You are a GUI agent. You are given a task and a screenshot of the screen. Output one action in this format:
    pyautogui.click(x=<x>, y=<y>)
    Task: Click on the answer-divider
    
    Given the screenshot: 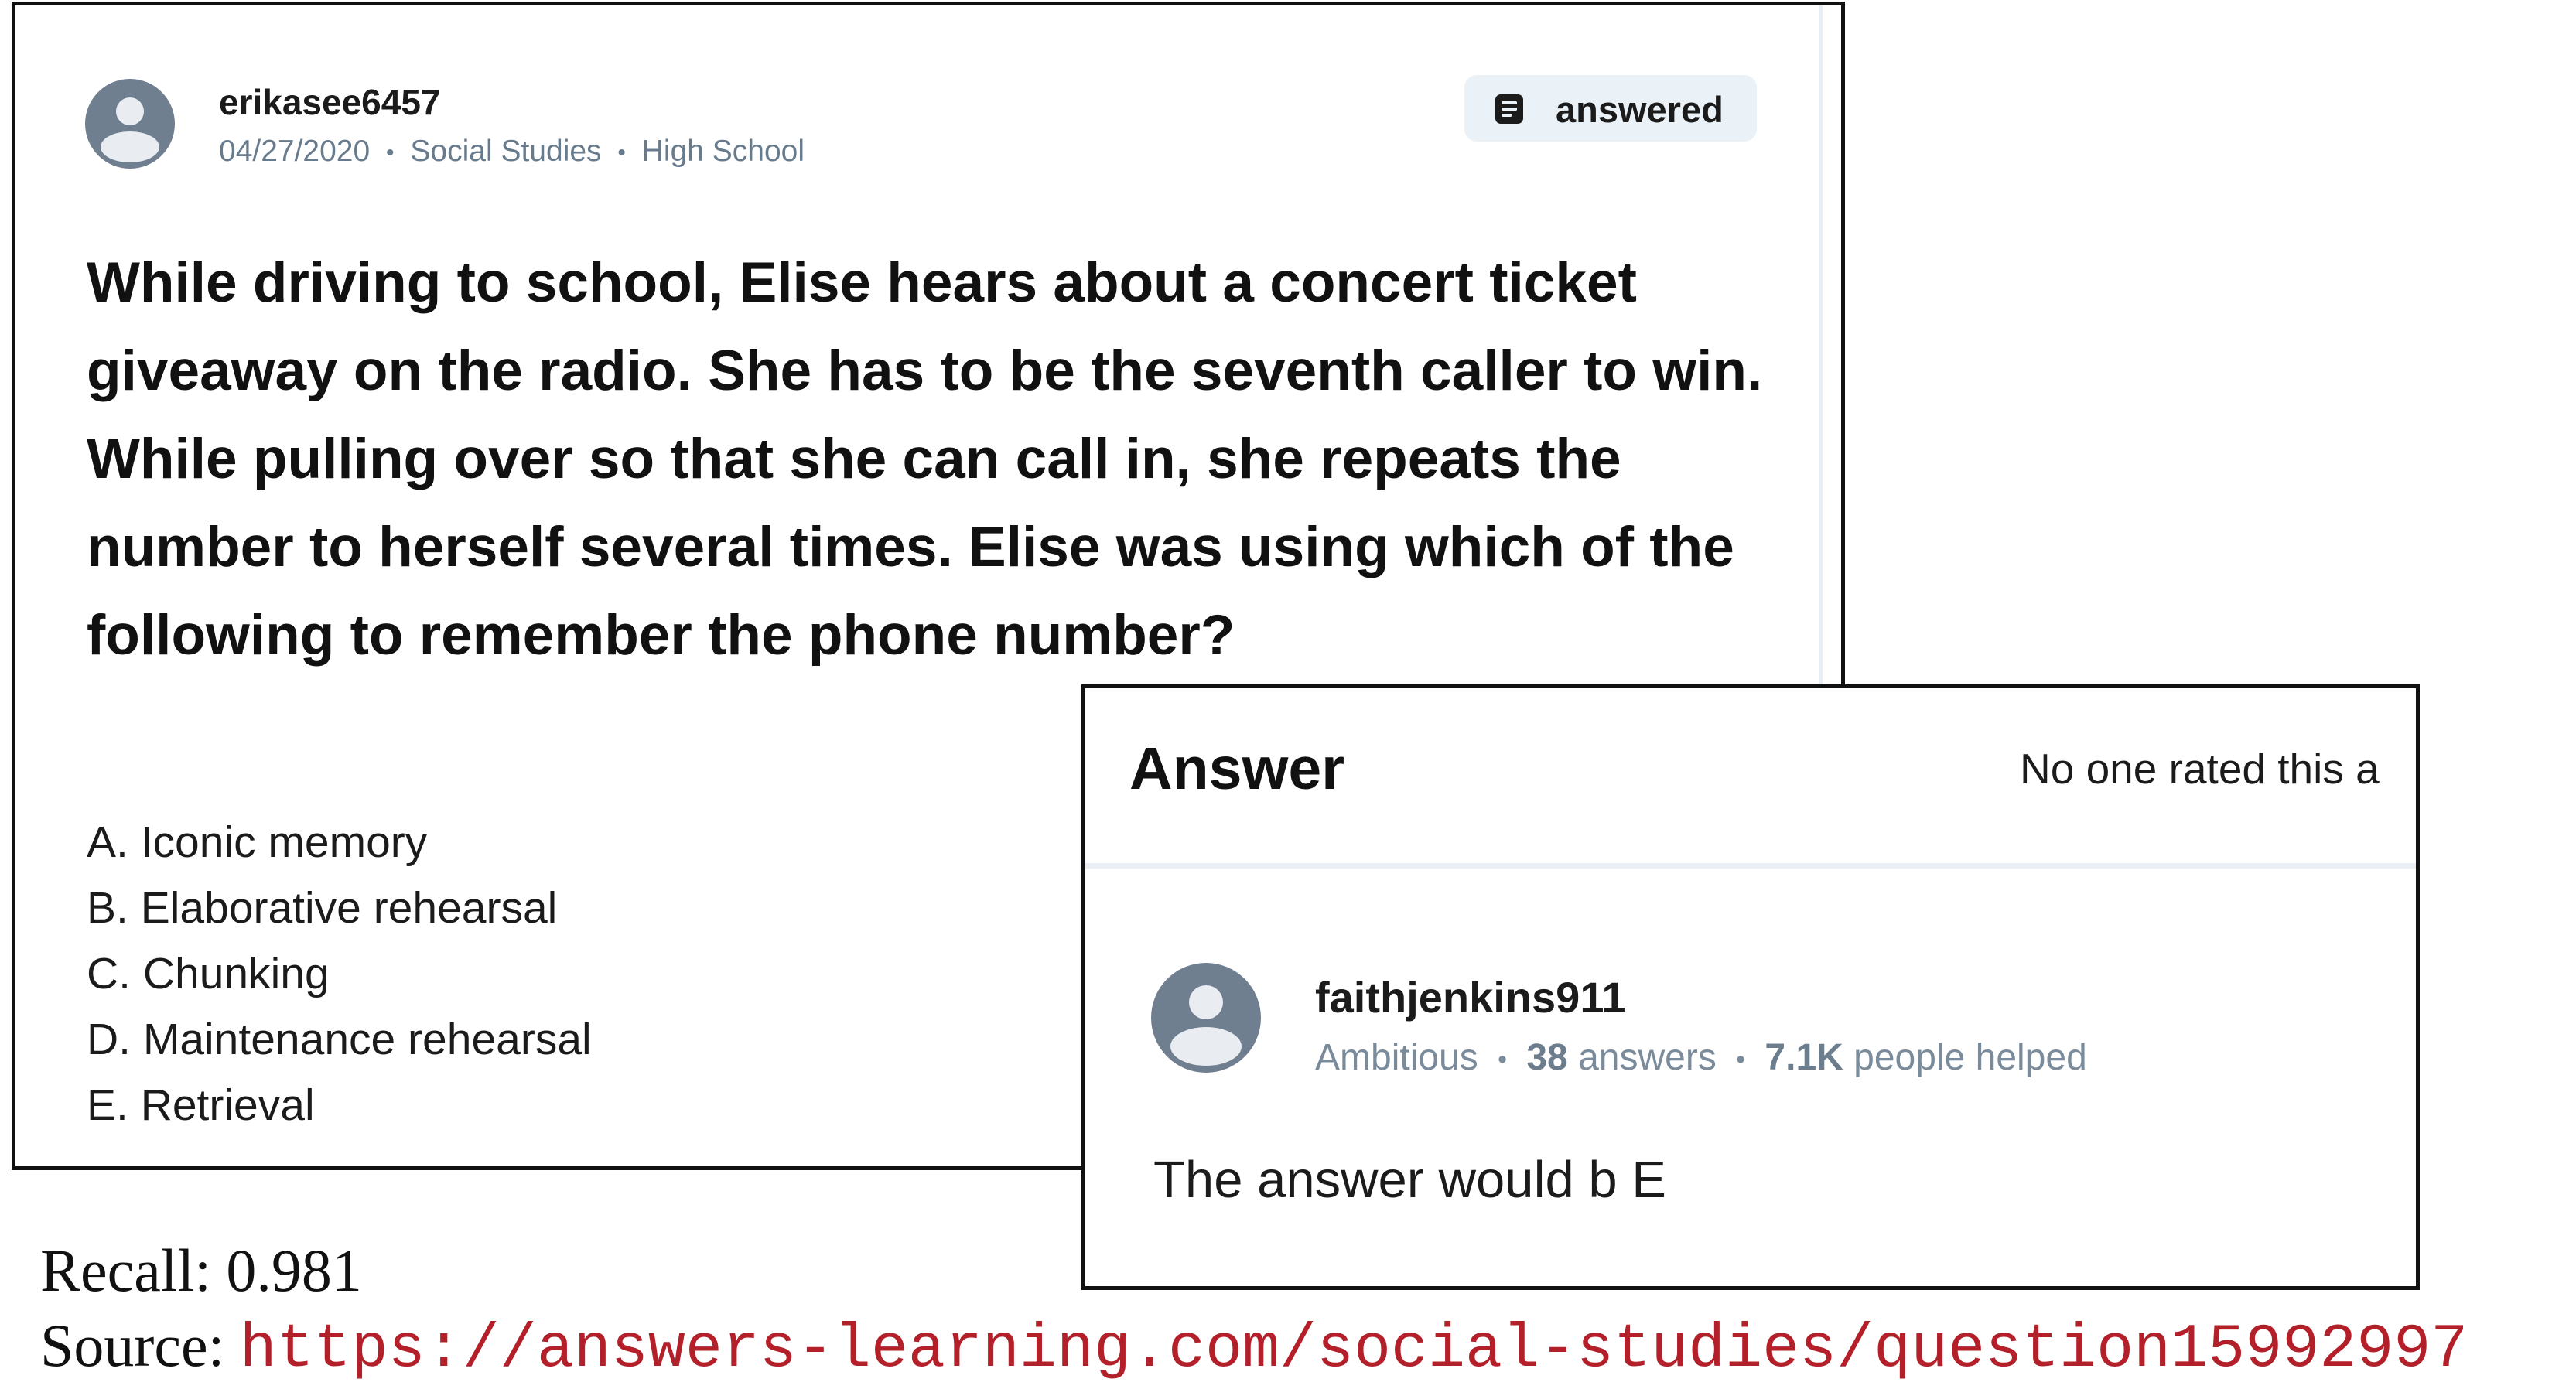 What is the action you would take?
    pyautogui.click(x=1750, y=866)
    